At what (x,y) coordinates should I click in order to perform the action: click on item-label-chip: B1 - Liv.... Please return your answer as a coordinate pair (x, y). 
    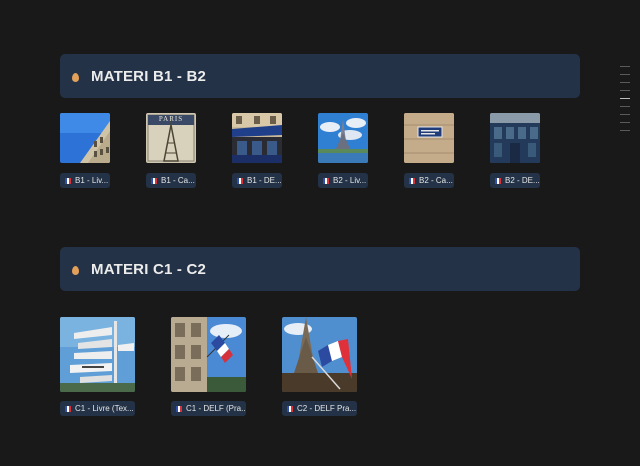
    Looking at the image, I should click on (85, 180).